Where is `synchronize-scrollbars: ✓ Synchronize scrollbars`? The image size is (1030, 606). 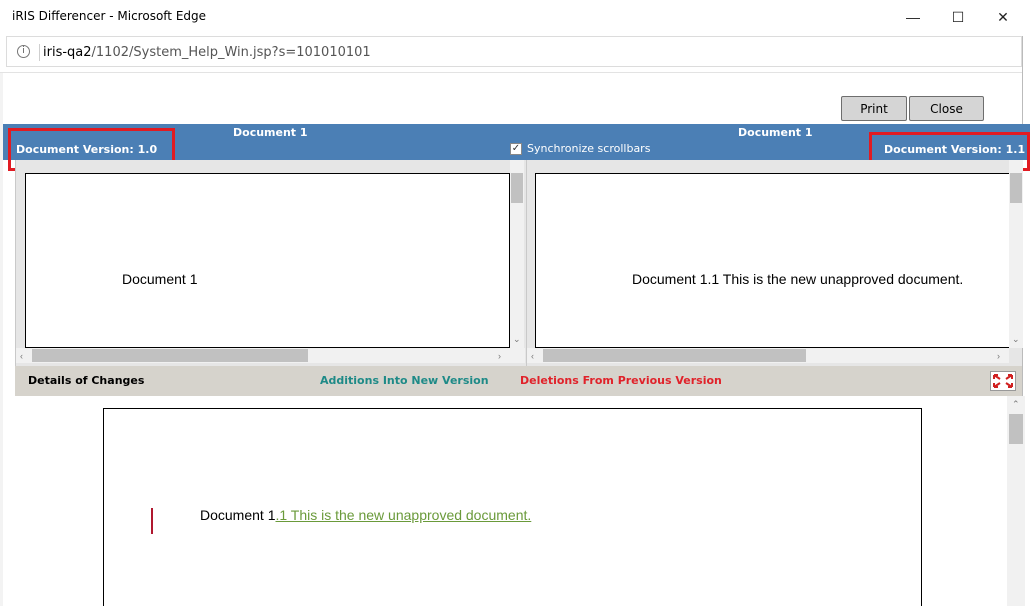
synchronize-scrollbars: ✓ Synchronize scrollbars is located at coordinates (580, 148).